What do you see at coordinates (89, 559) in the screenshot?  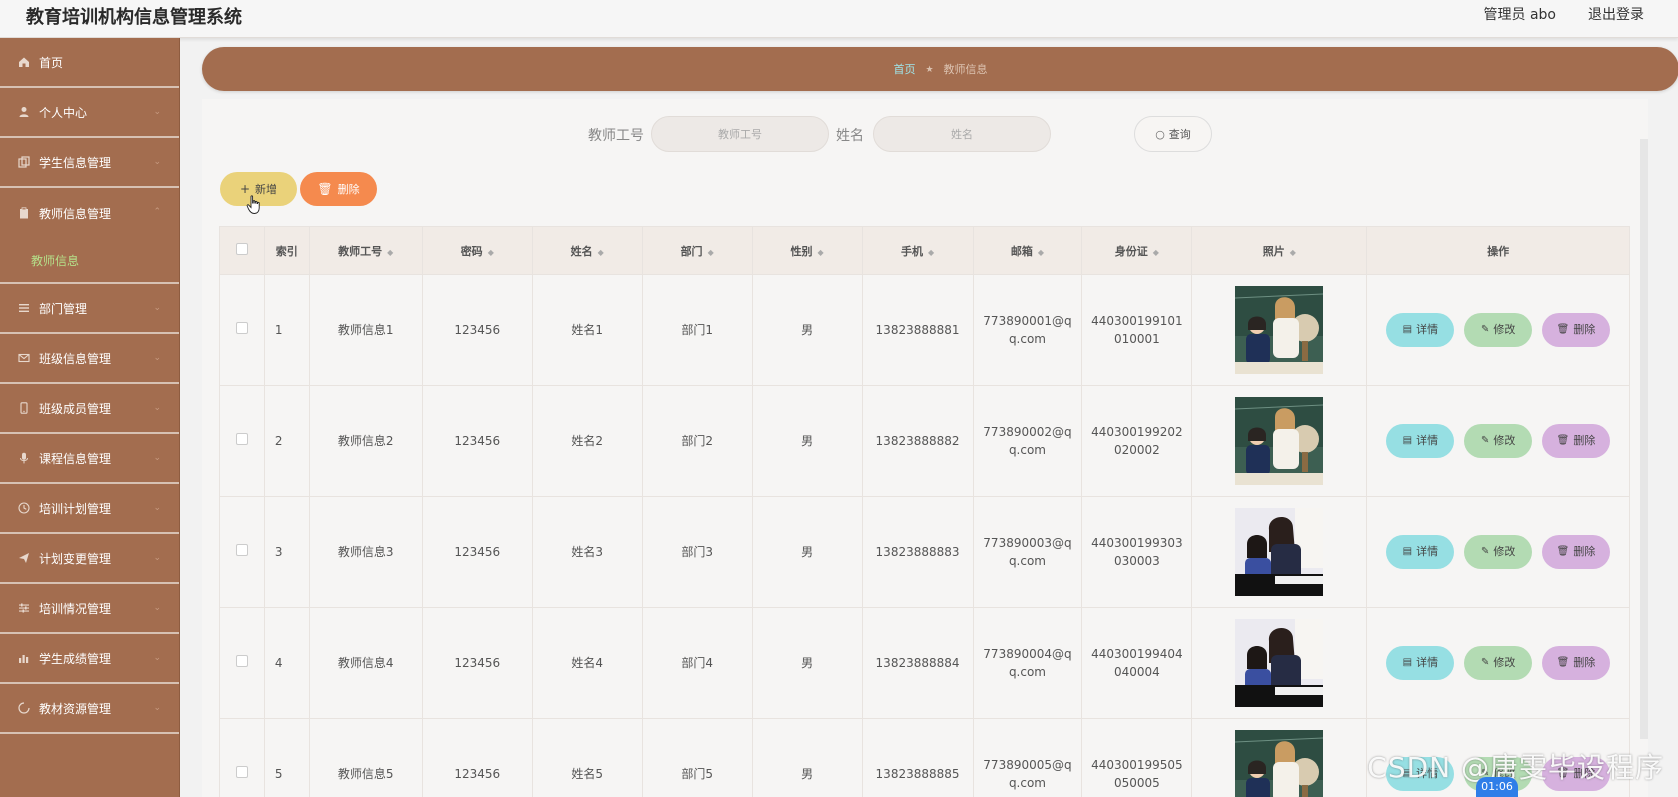 I see `sidebar-item-plan-changes: 计划变更管理 ⌄` at bounding box center [89, 559].